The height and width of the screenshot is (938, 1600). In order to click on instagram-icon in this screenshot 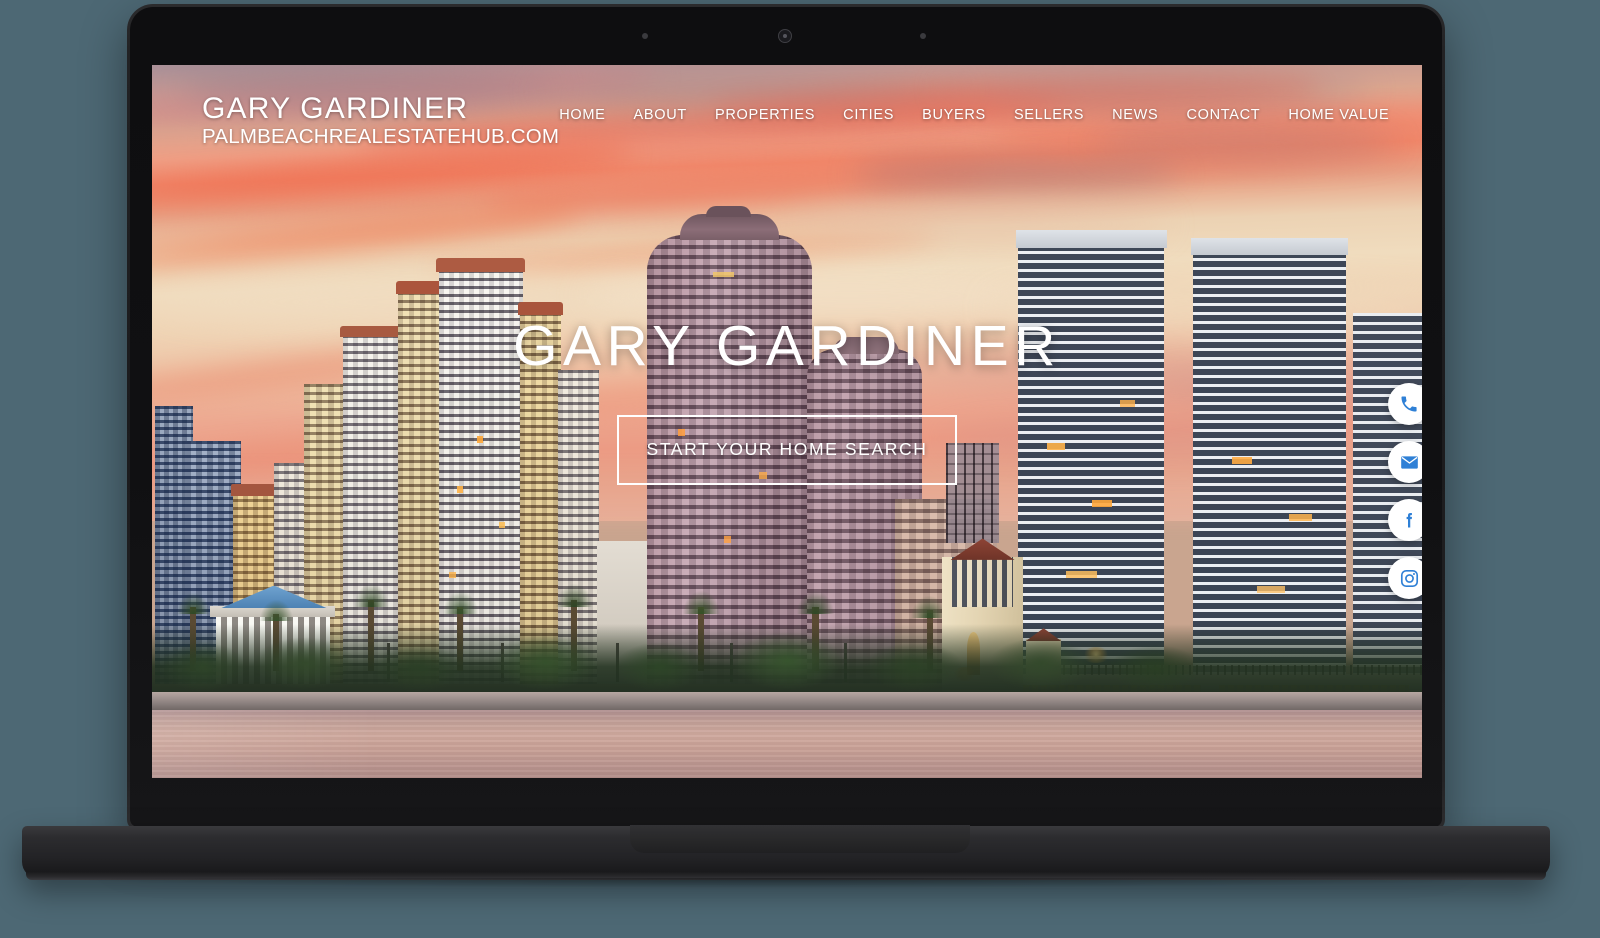, I will do `click(1409, 578)`.